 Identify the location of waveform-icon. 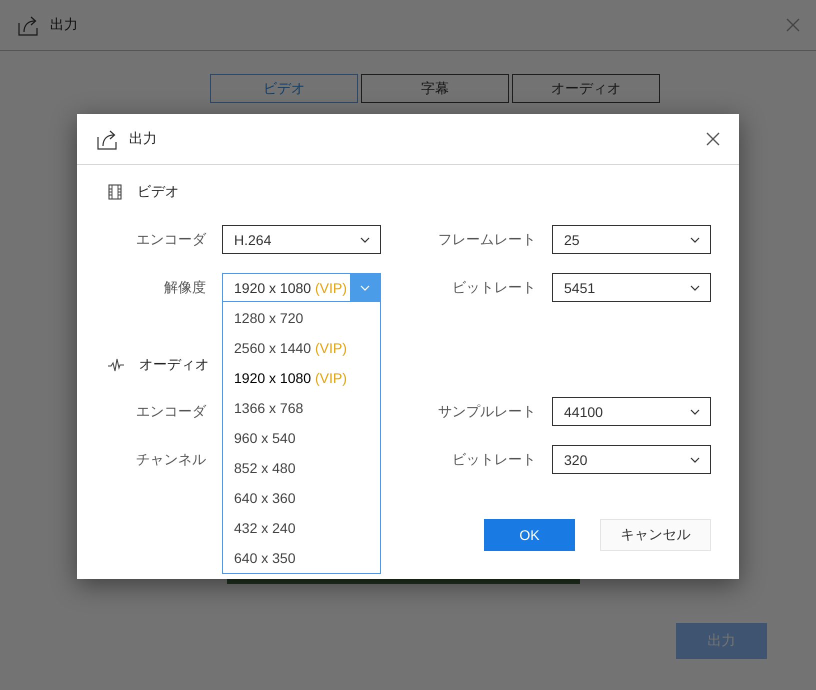
(116, 365).